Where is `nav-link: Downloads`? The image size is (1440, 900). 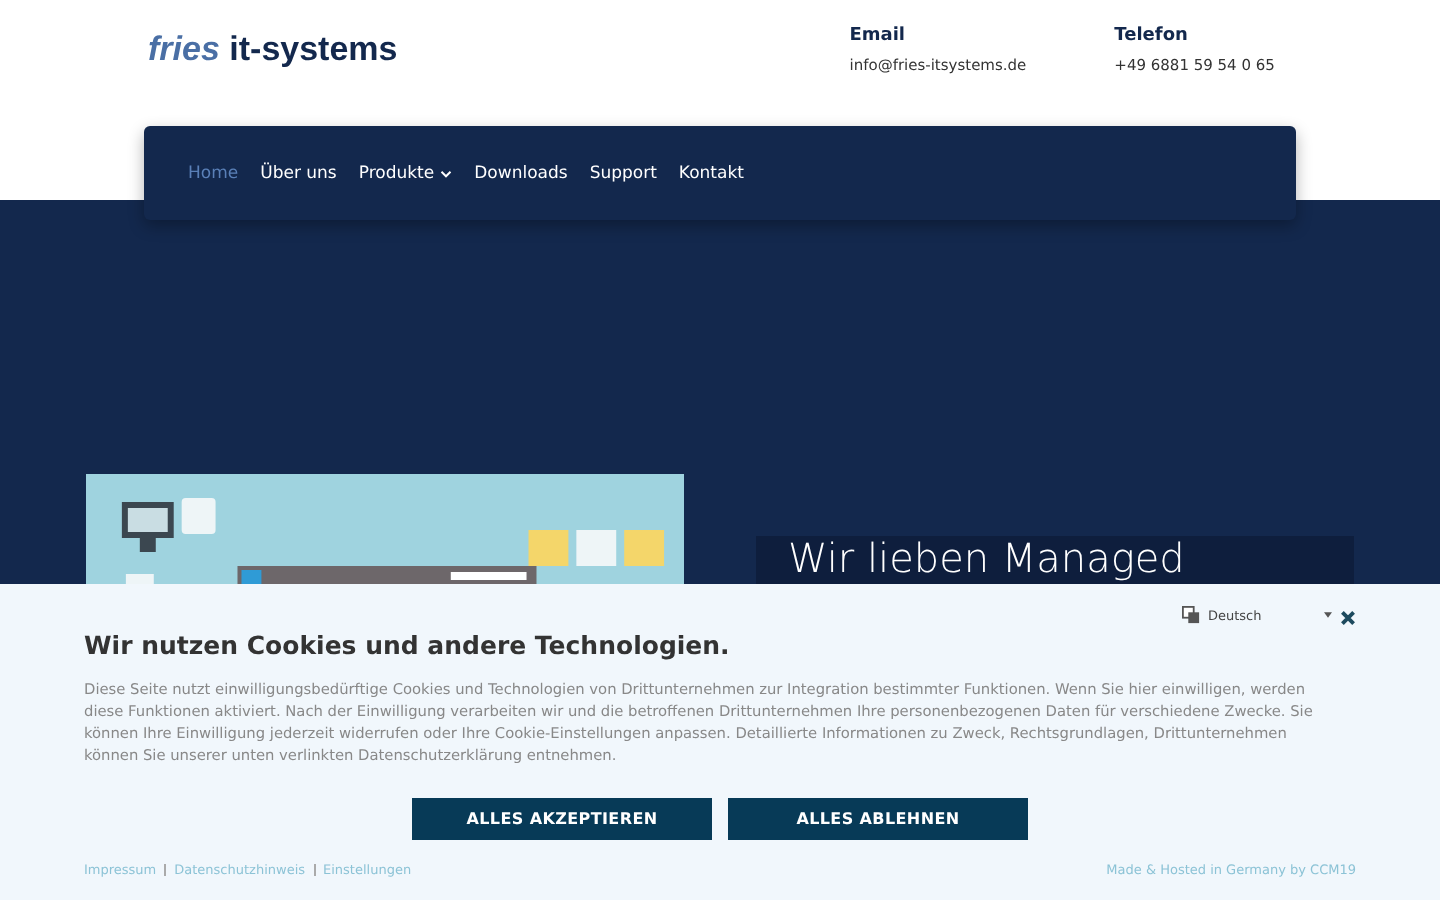 nav-link: Downloads is located at coordinates (521, 173).